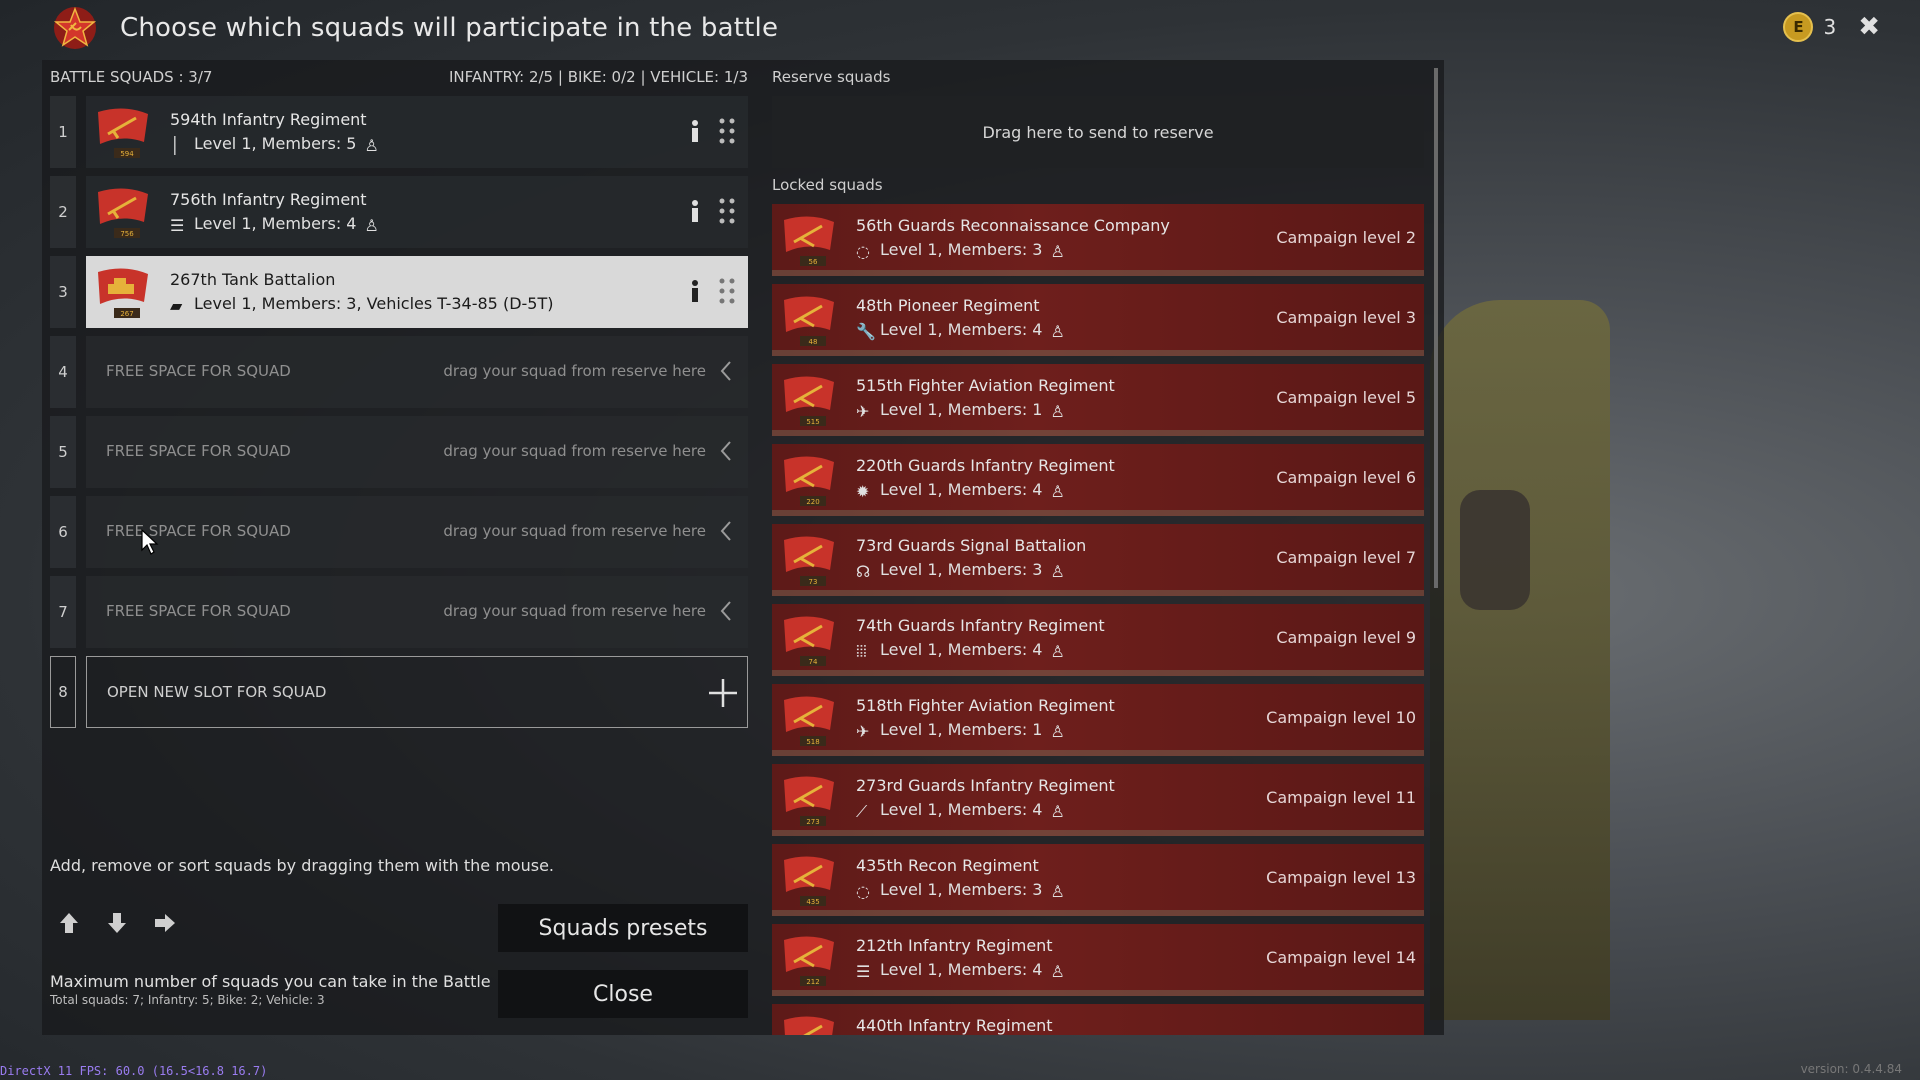  Describe the element at coordinates (985, 465) in the screenshot. I see `squad-name: 220th Guards Infantry Regiment` at that location.